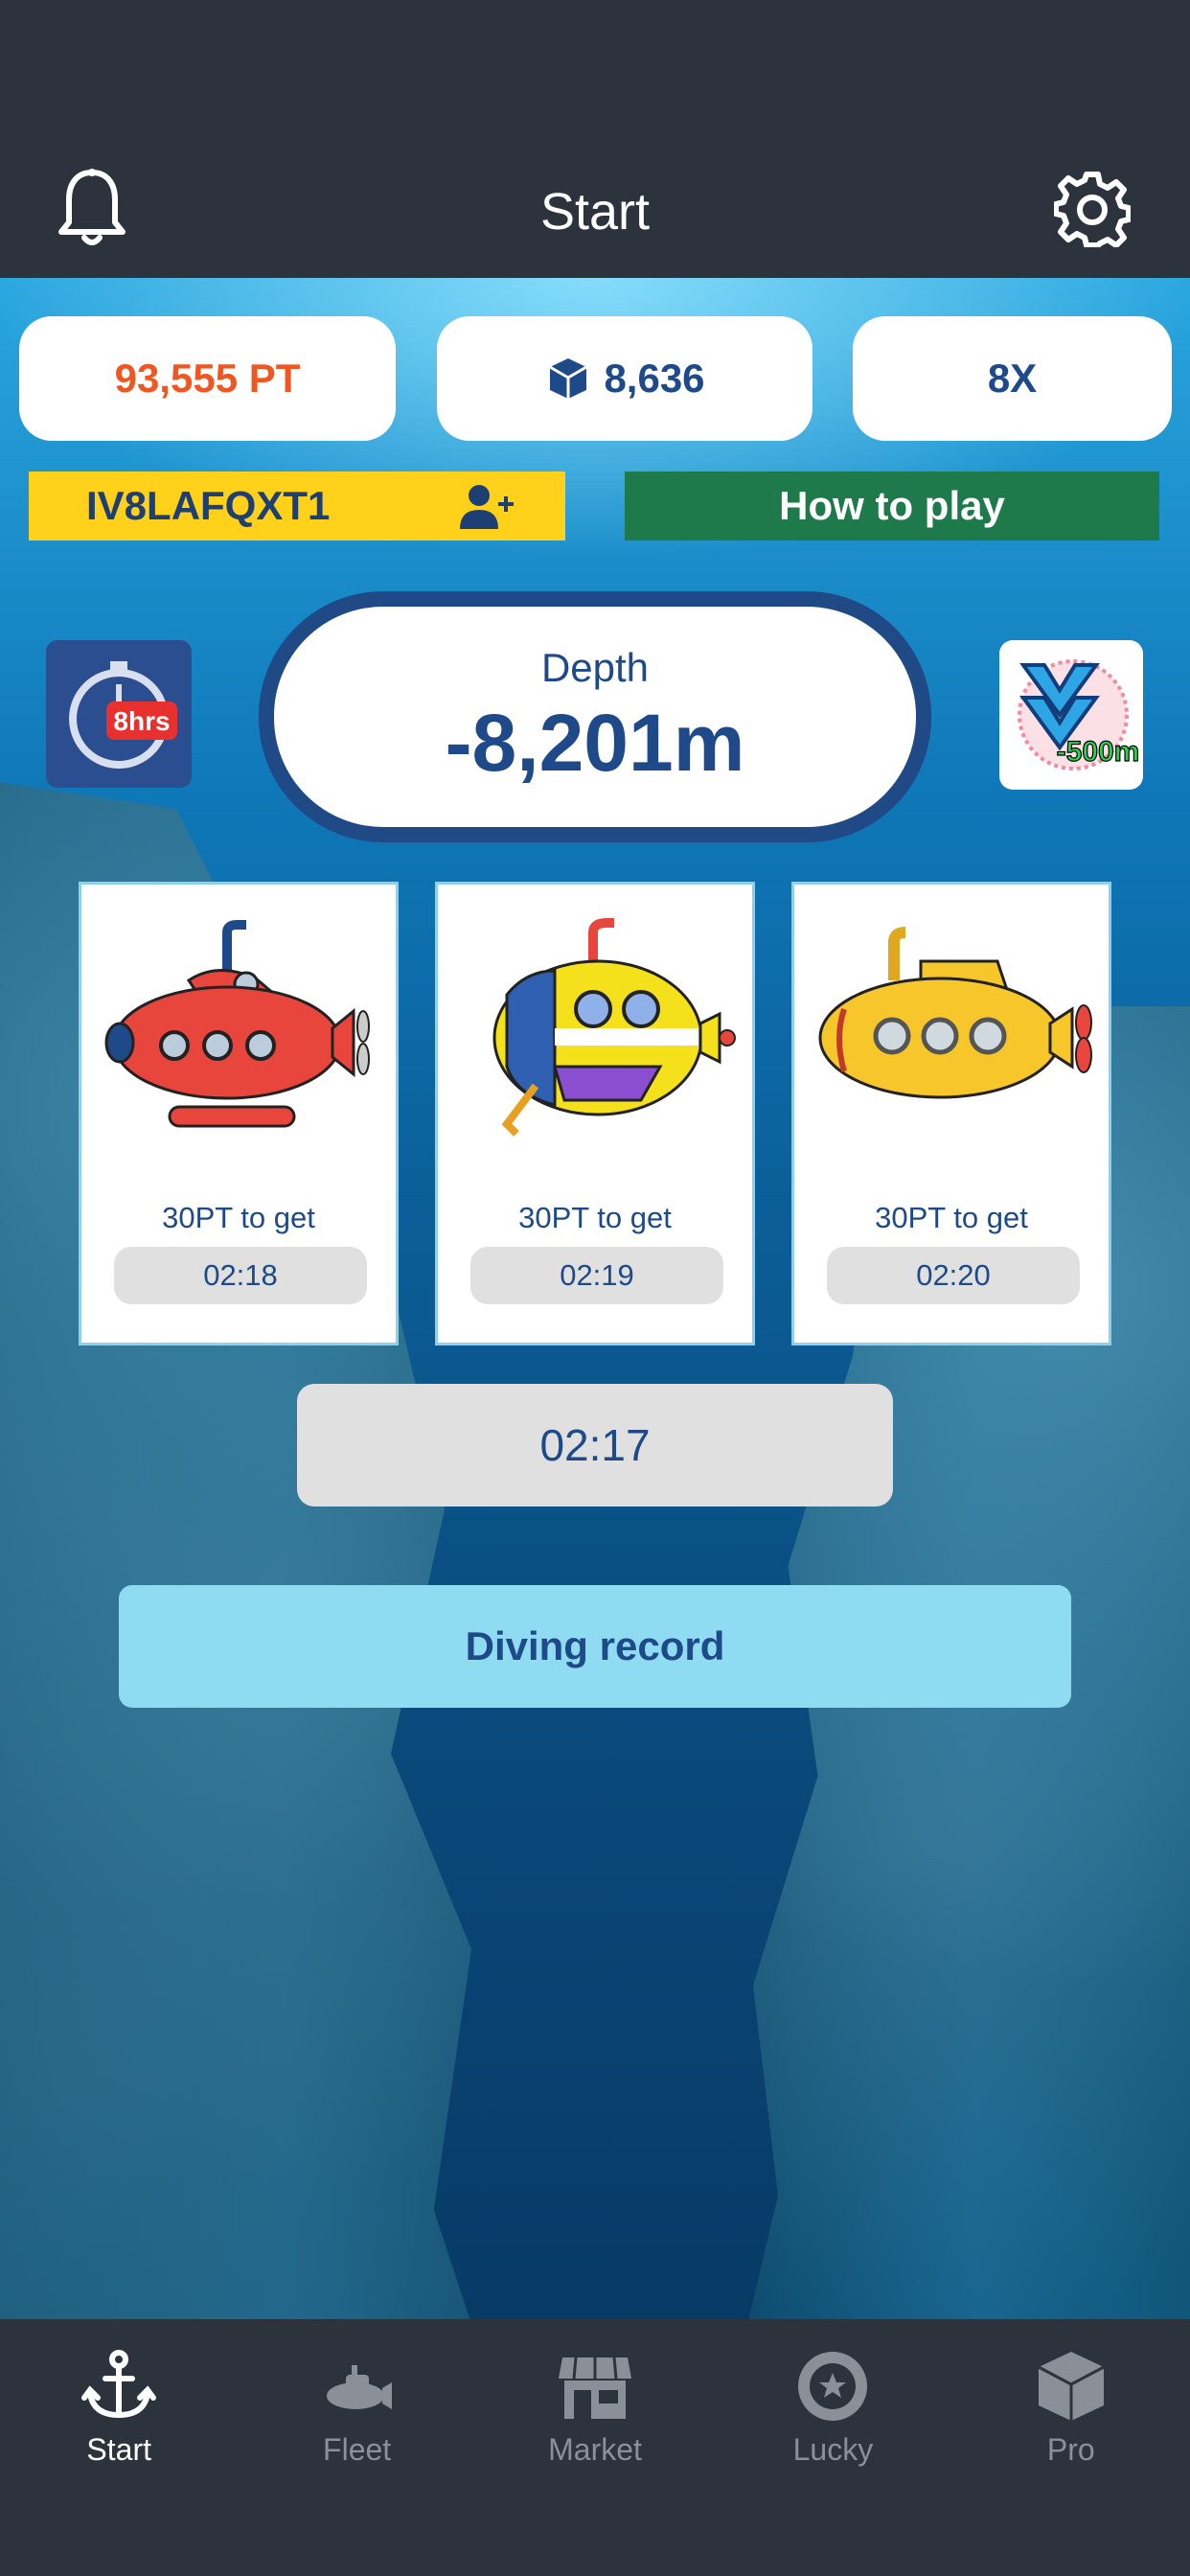  What do you see at coordinates (141, 721) in the screenshot?
I see `boost-hours-text: 8hrs` at bounding box center [141, 721].